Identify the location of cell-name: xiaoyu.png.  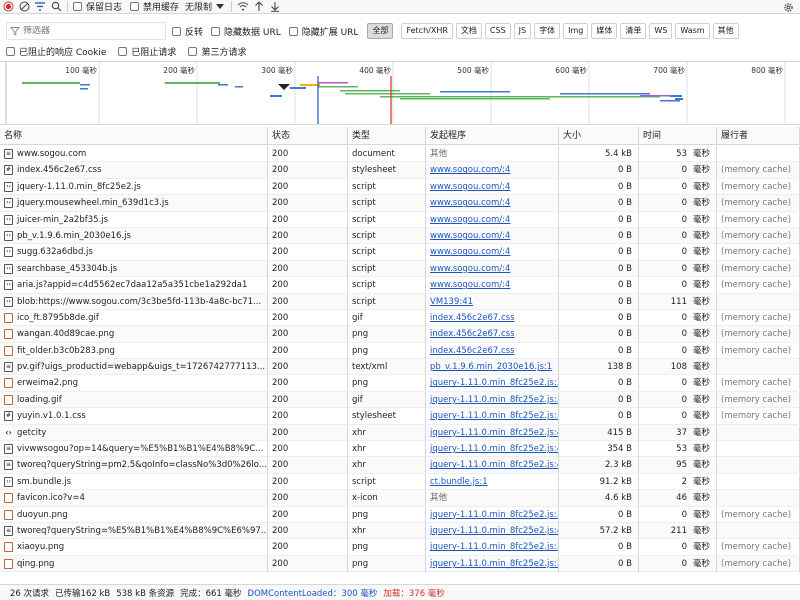
(134, 547).